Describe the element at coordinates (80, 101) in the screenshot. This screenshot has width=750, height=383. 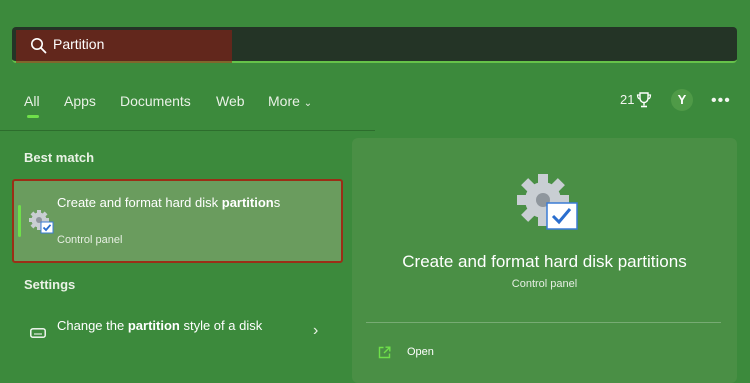
I see `tab-apps: Apps` at that location.